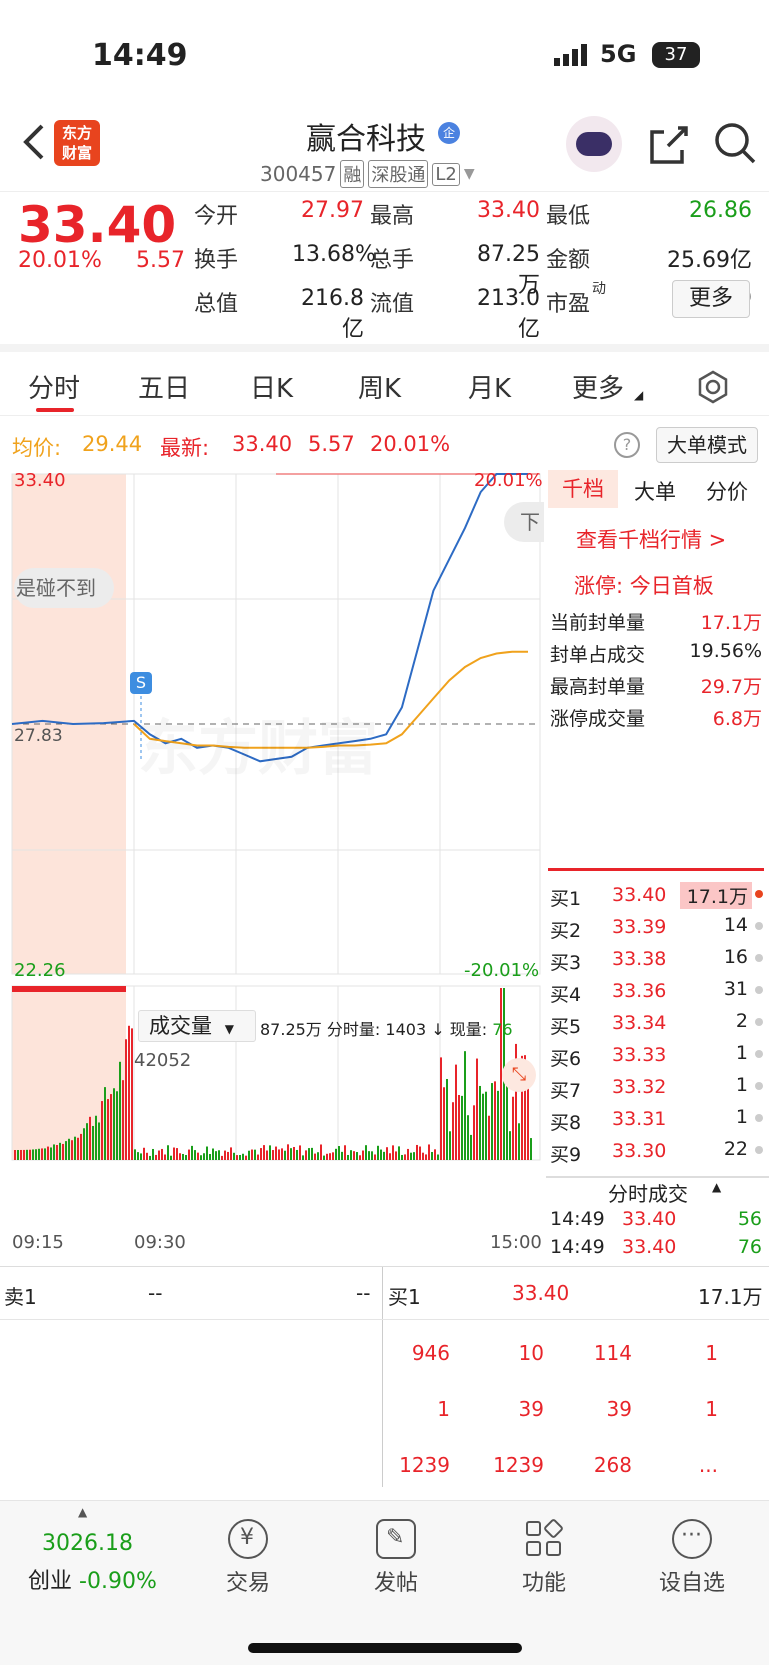  I want to click on queue-cell: 10, so click(531, 1353).